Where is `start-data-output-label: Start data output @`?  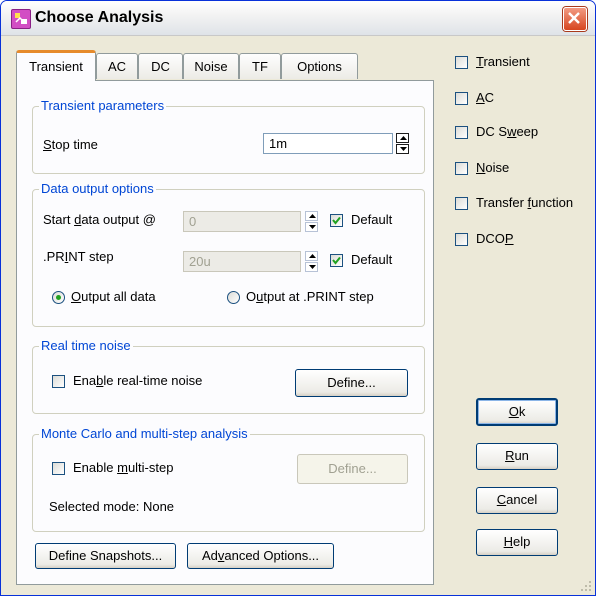
start-data-output-label: Start data output @ is located at coordinates (99, 219).